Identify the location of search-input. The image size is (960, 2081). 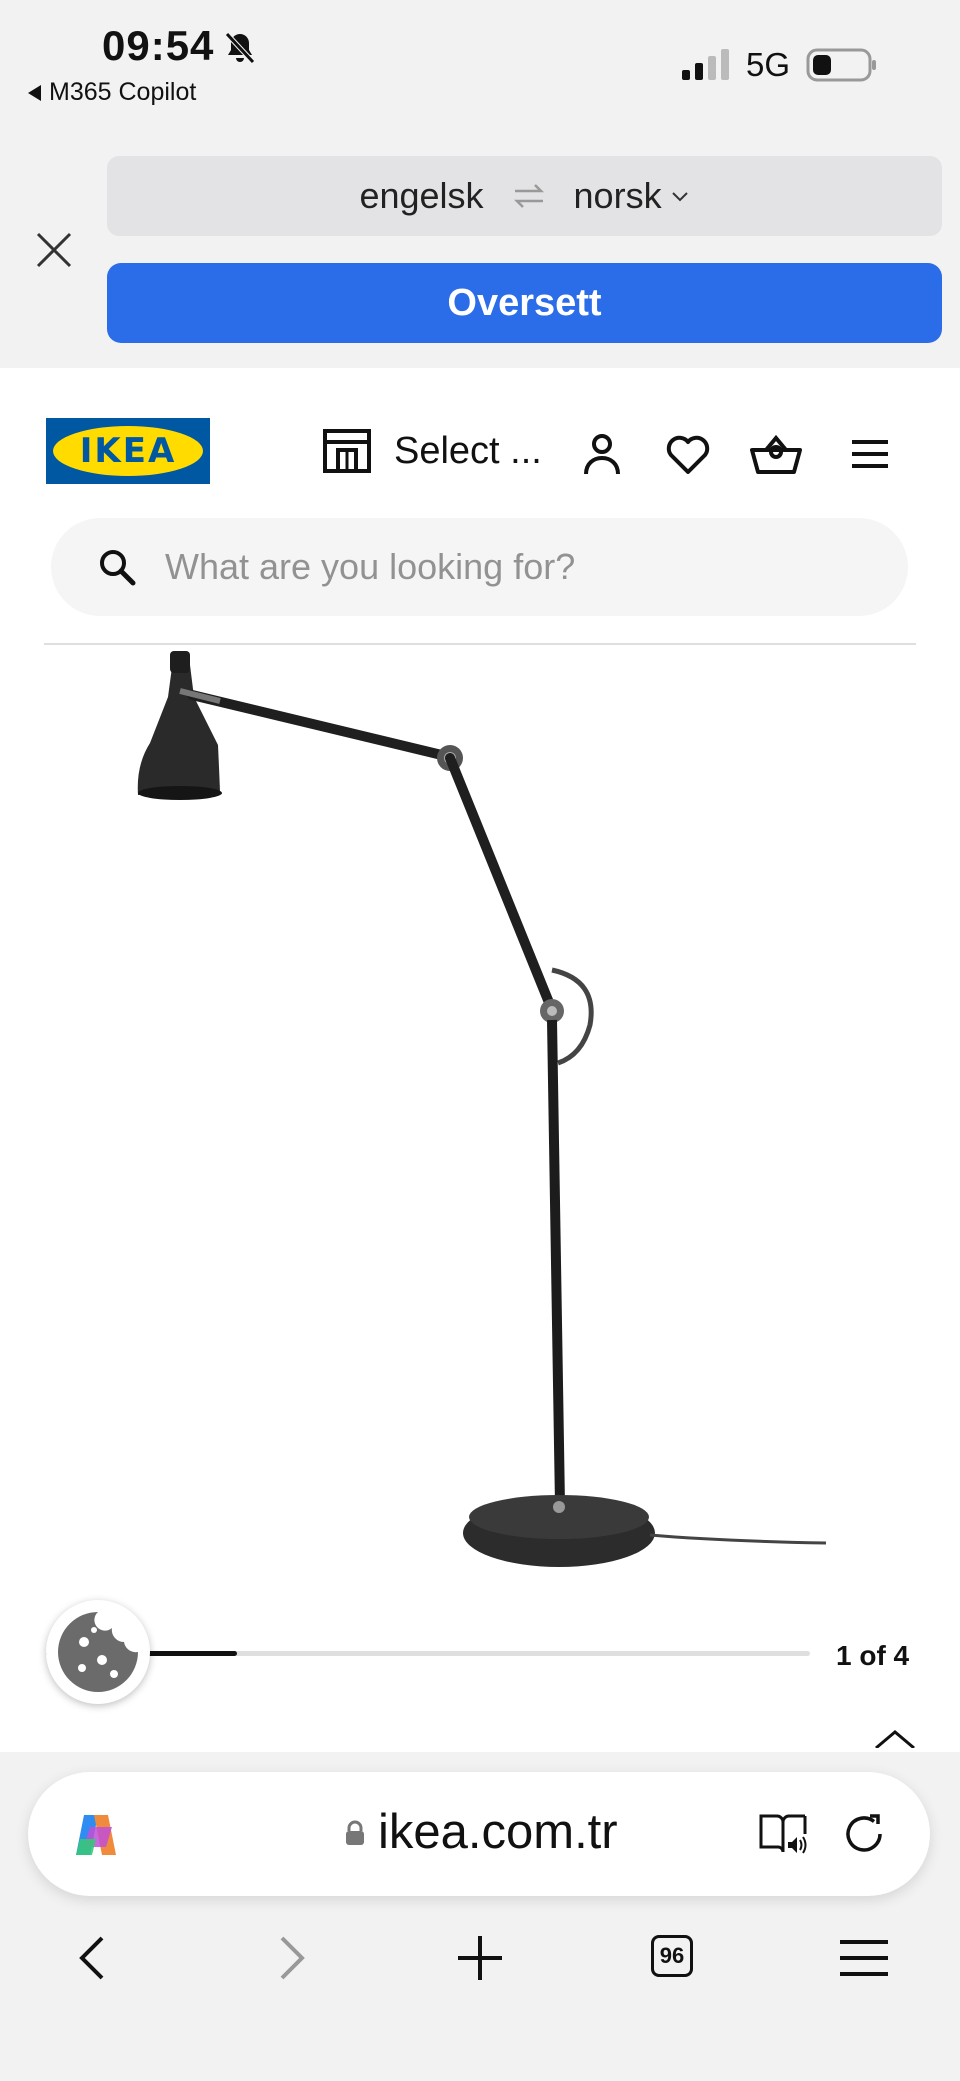
(515, 567).